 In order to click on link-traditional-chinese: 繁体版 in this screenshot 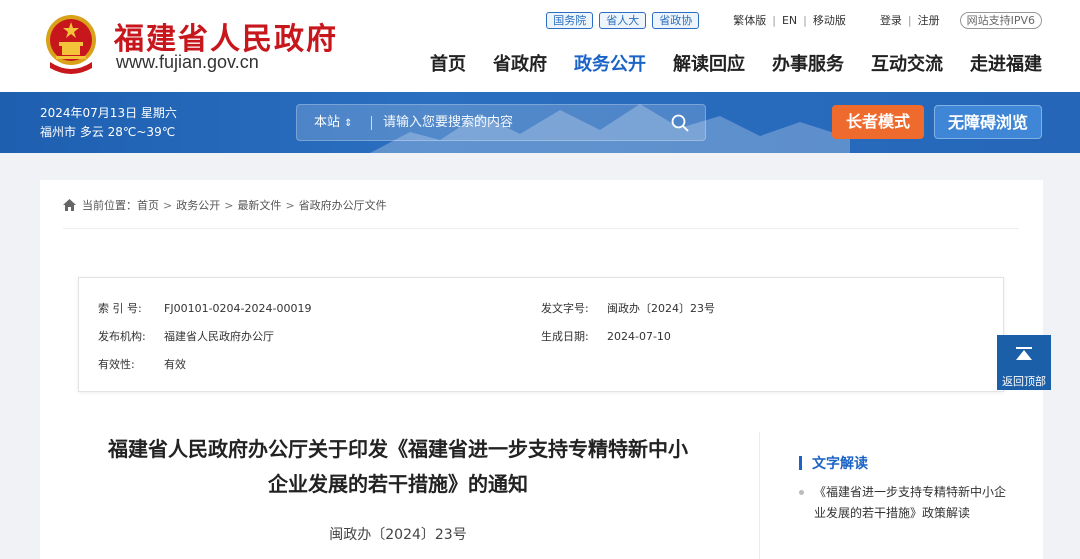, I will do `click(749, 20)`.